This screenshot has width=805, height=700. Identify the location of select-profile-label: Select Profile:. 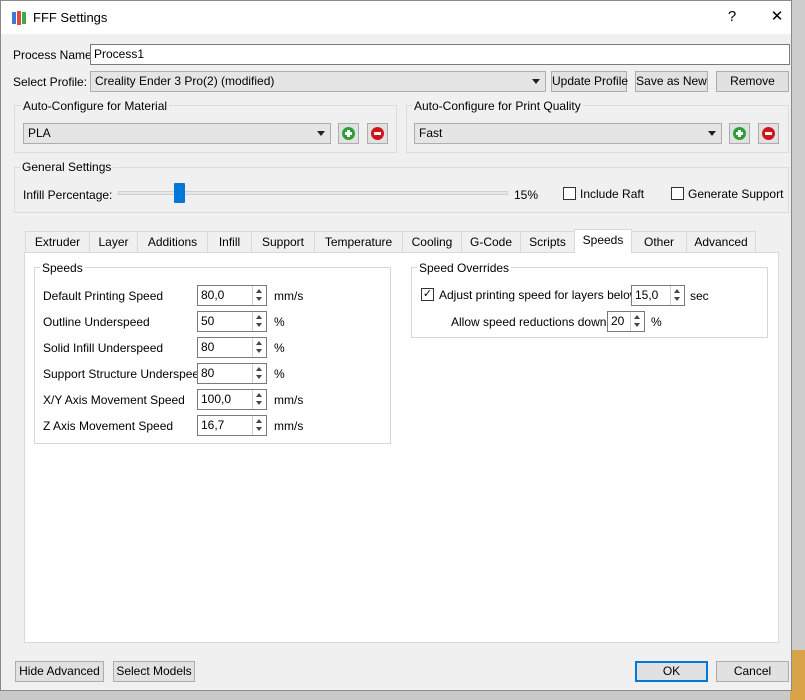
(50, 82).